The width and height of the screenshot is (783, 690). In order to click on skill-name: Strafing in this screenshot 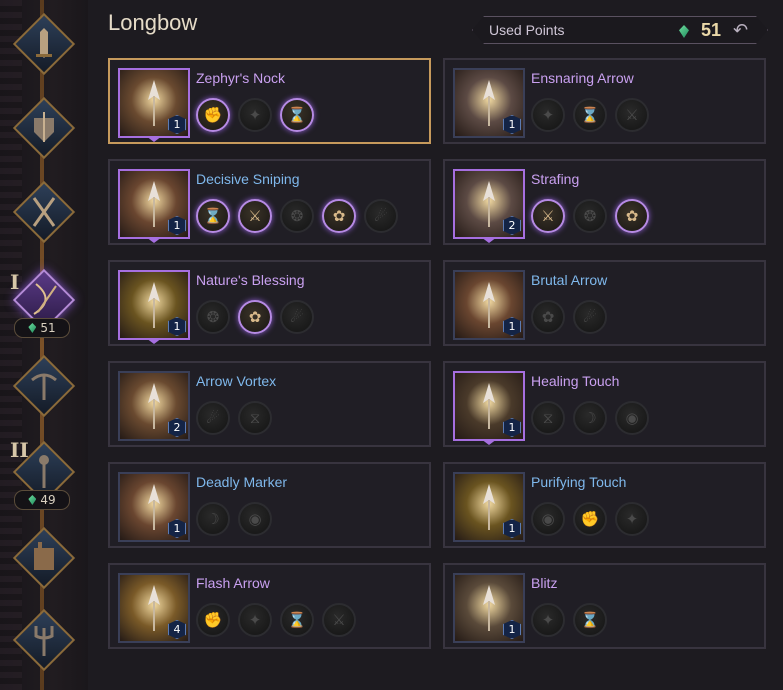, I will do `click(555, 179)`.